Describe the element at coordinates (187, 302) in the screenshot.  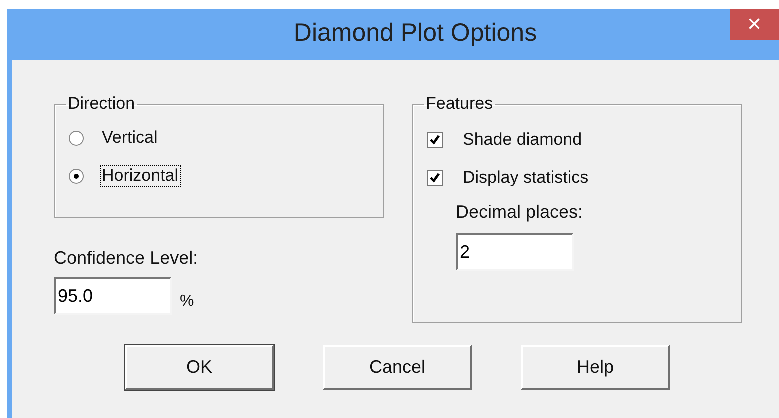
I see `unit-label: %` at that location.